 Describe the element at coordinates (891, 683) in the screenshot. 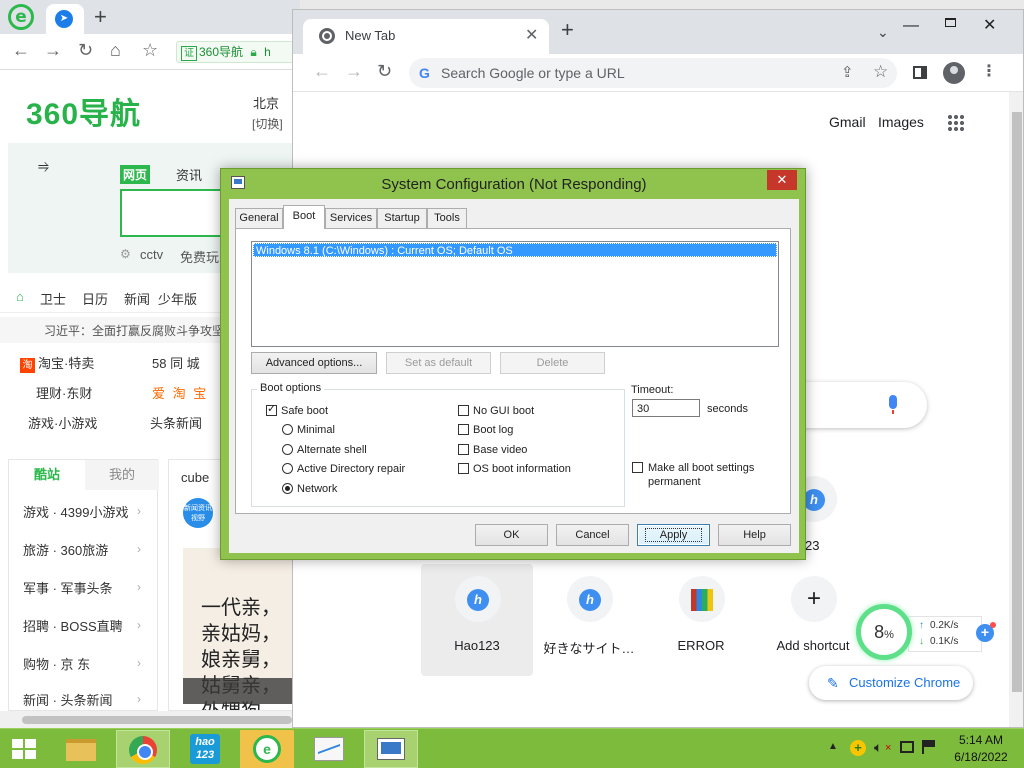

I see `customize-chrome-button: ✎ Customize Chrome` at that location.